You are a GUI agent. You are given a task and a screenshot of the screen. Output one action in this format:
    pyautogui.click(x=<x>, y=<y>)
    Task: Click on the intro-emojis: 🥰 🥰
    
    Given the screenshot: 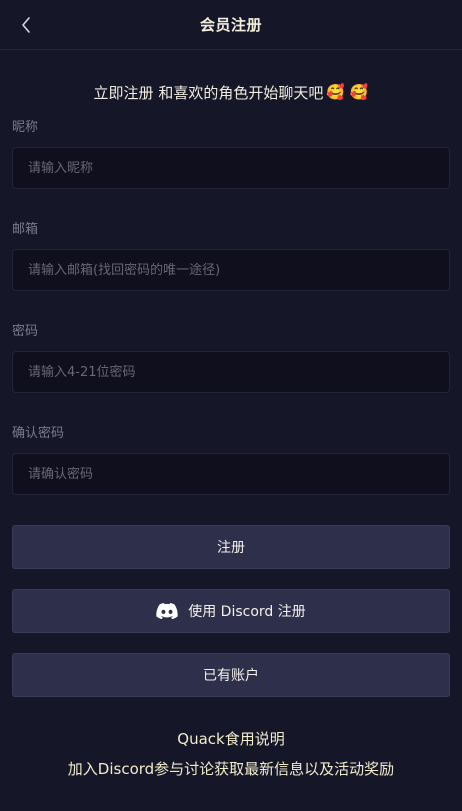 What is the action you would take?
    pyautogui.click(x=347, y=92)
    